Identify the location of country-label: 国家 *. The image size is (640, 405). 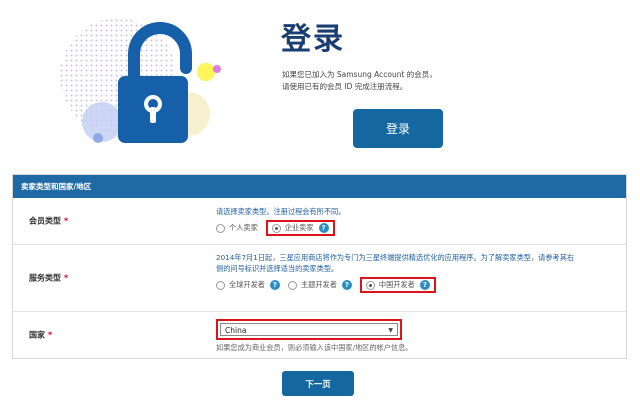
(40, 335).